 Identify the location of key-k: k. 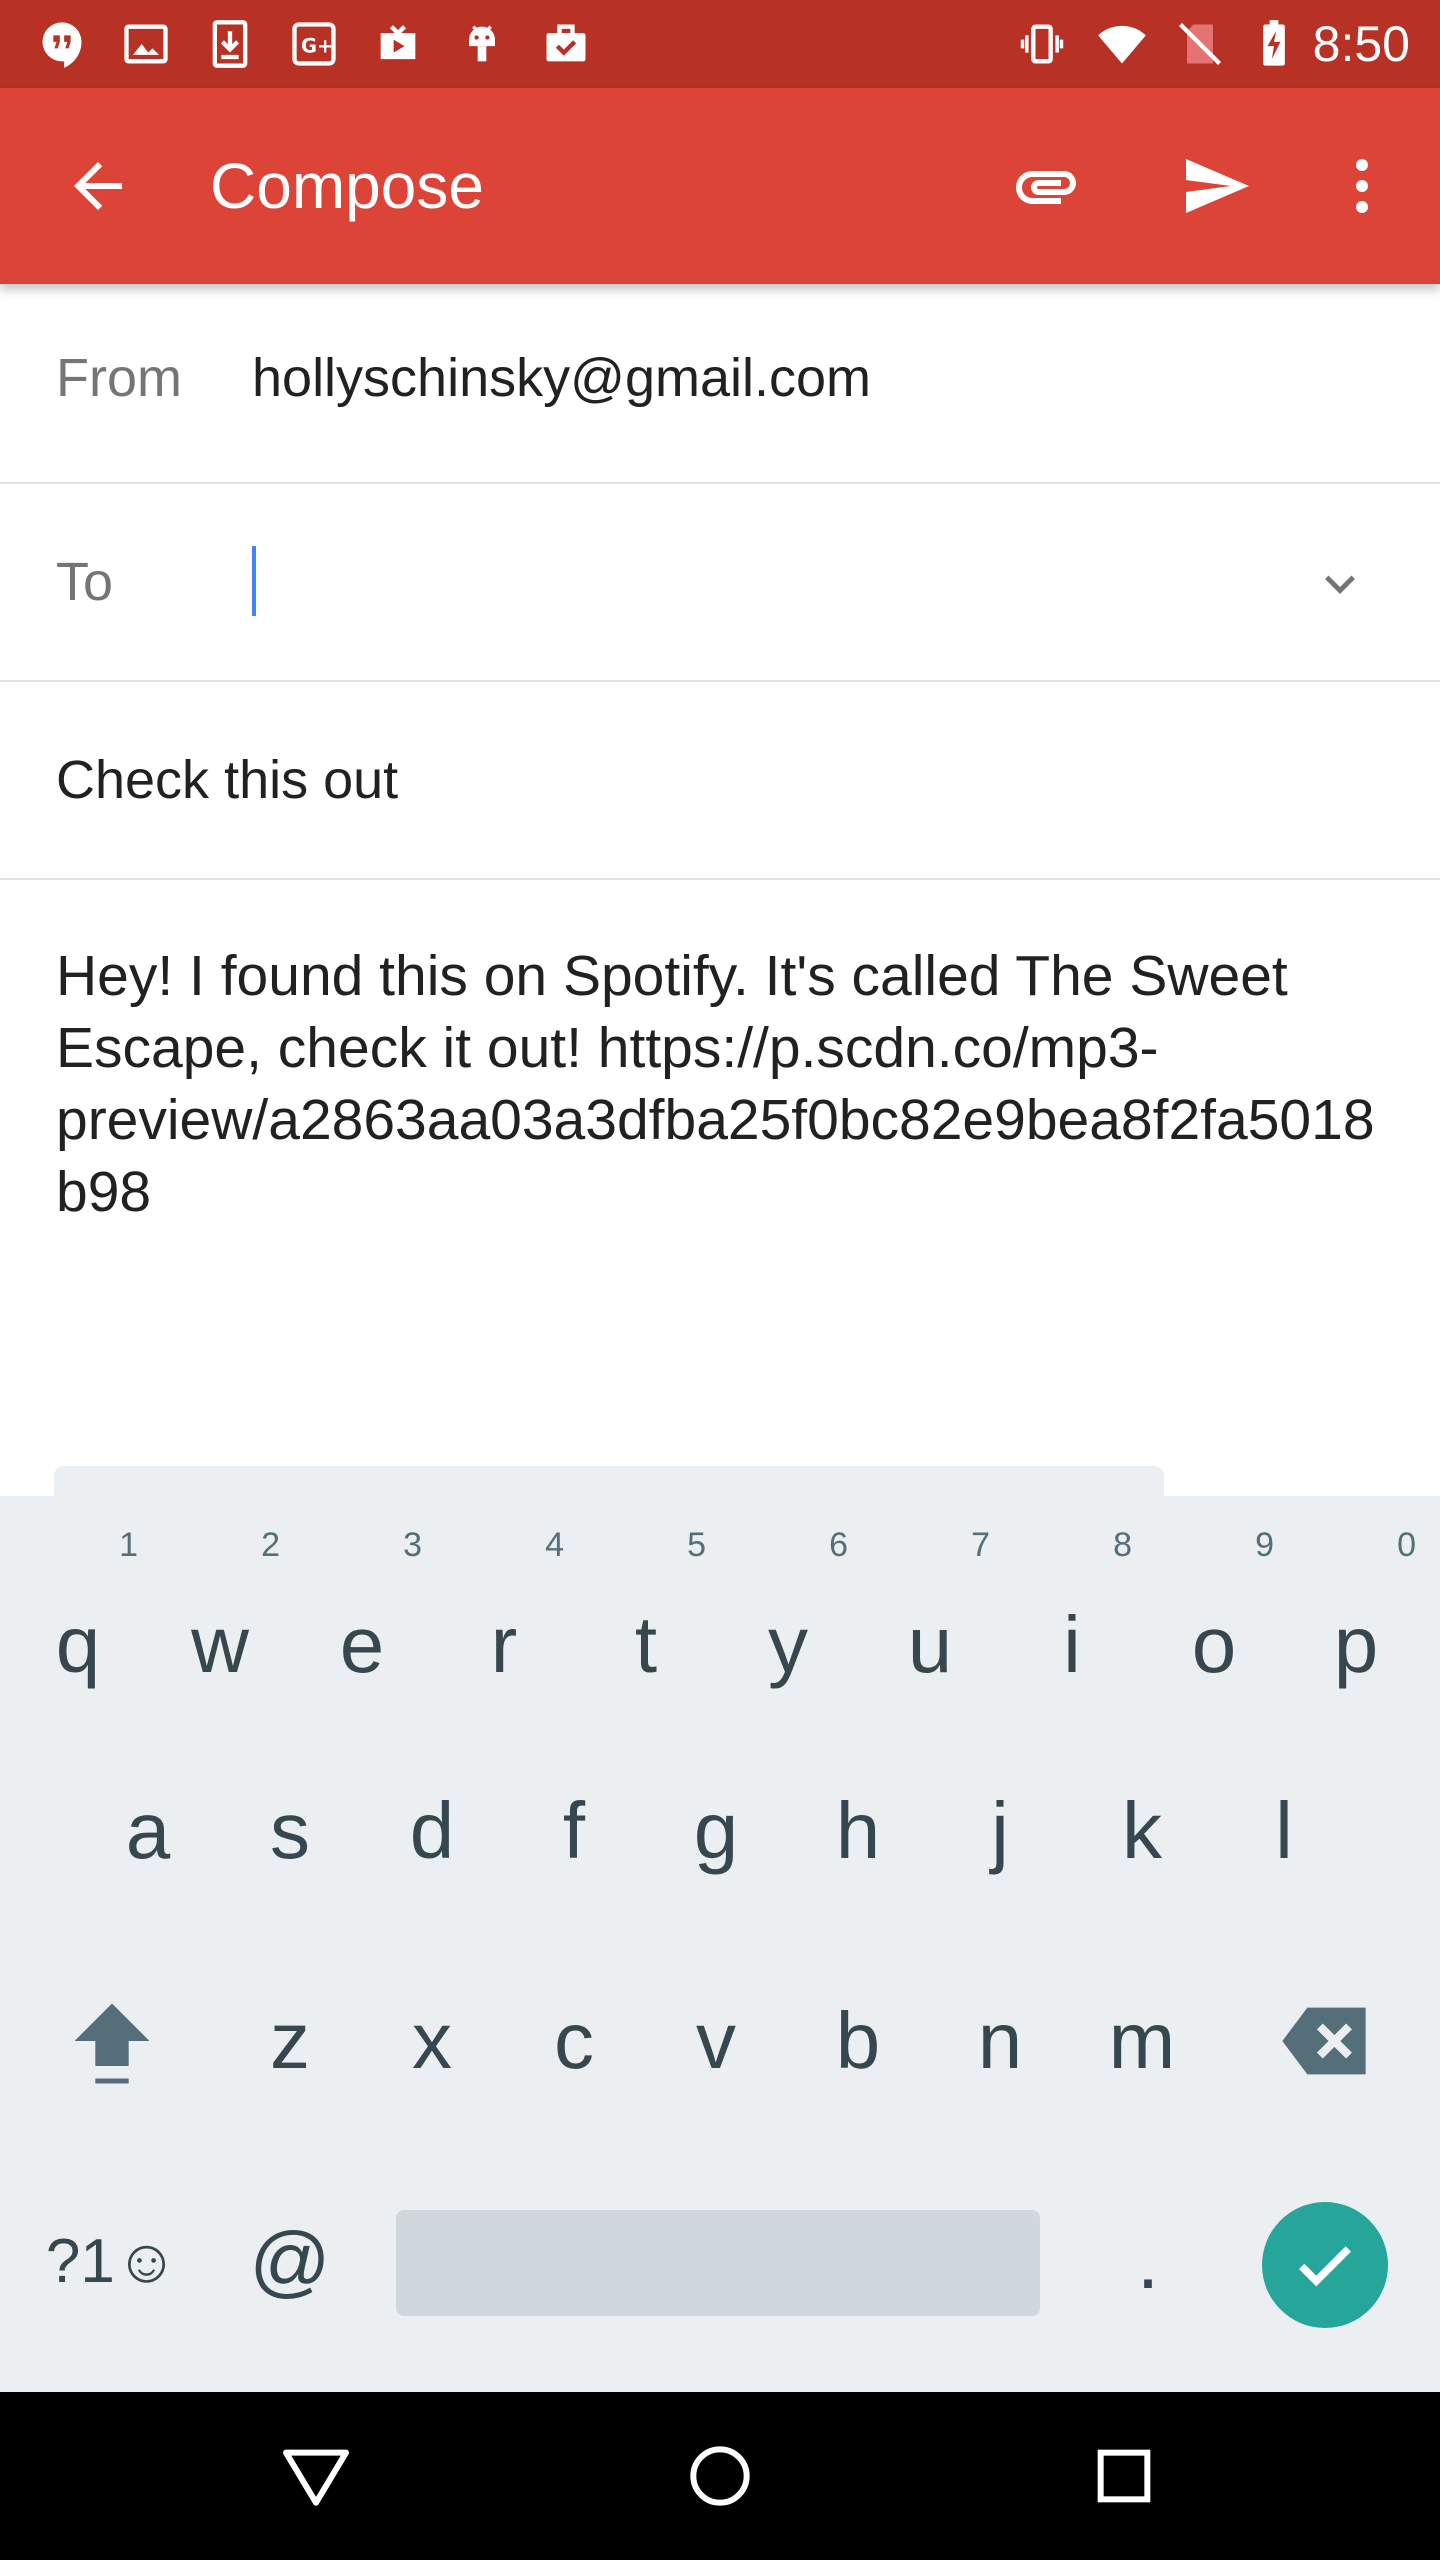
(1142, 1831).